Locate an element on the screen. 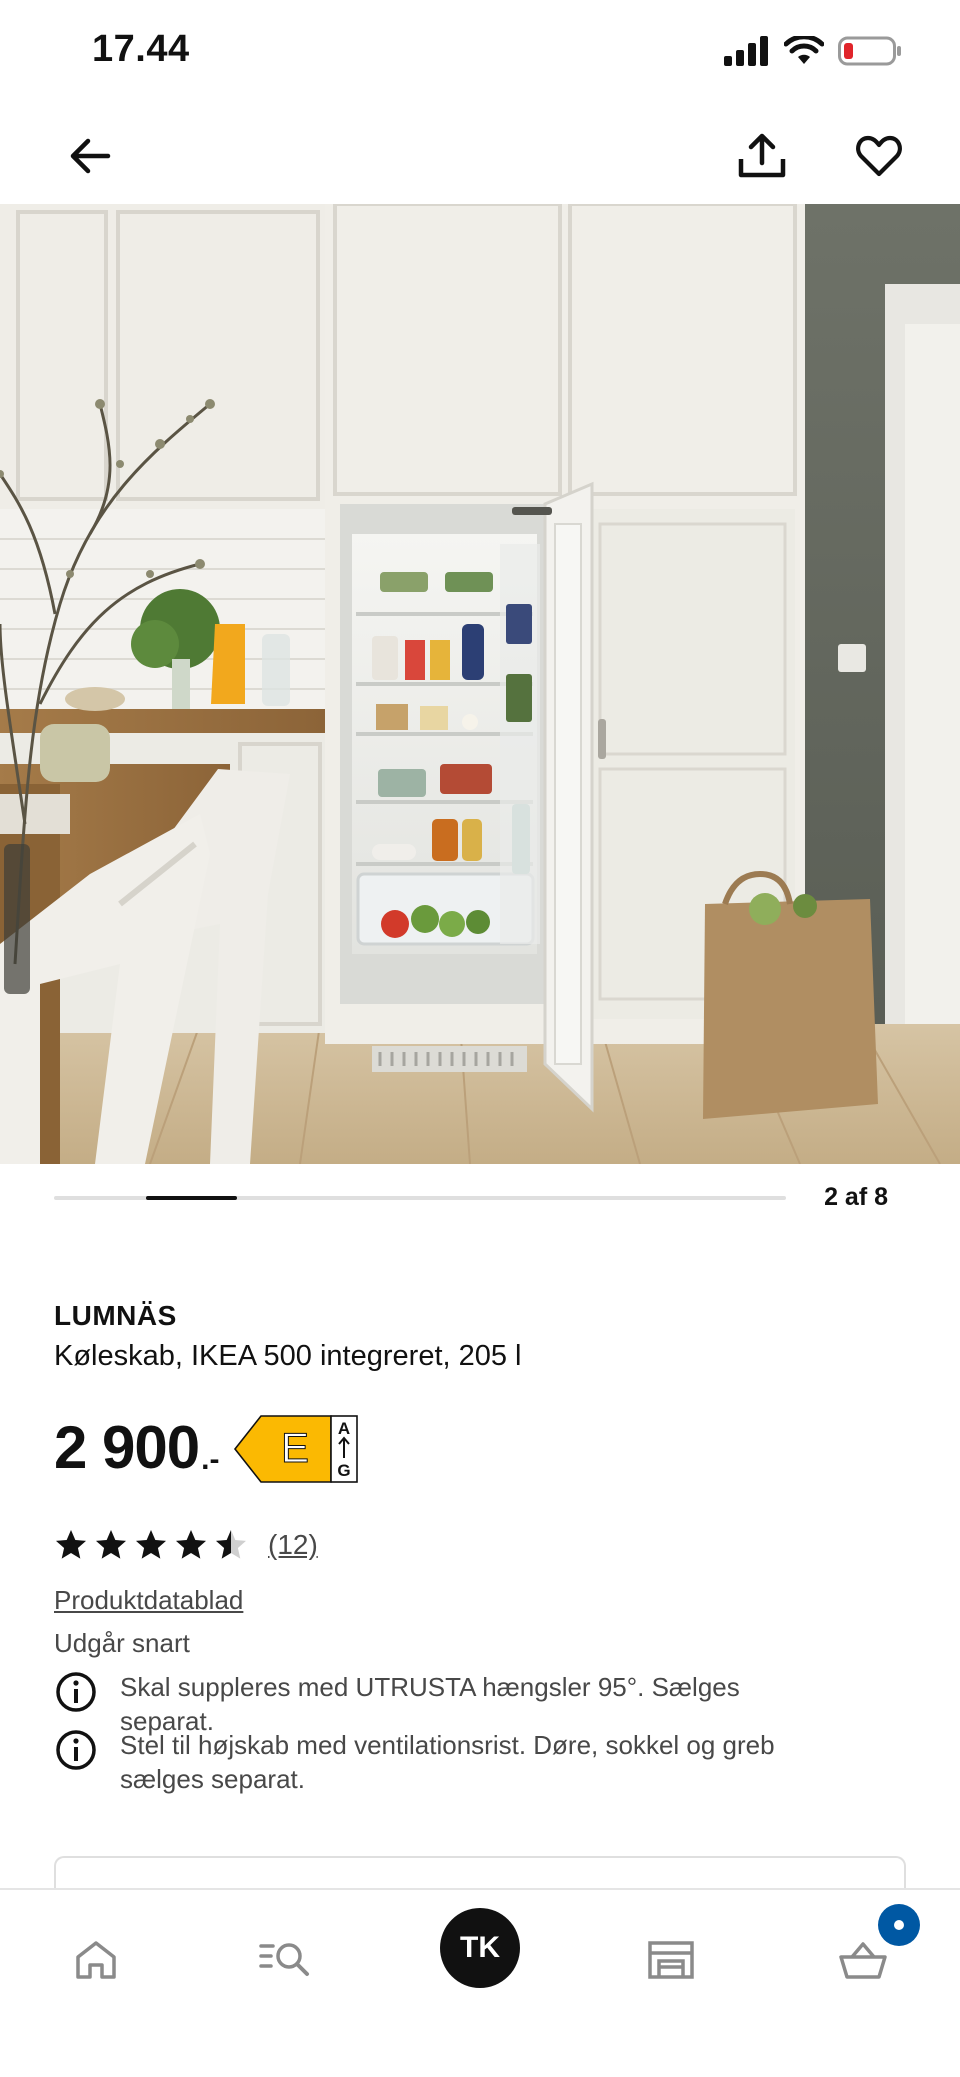 This screenshot has width=960, height=2077. status-icons is located at coordinates (813, 51).